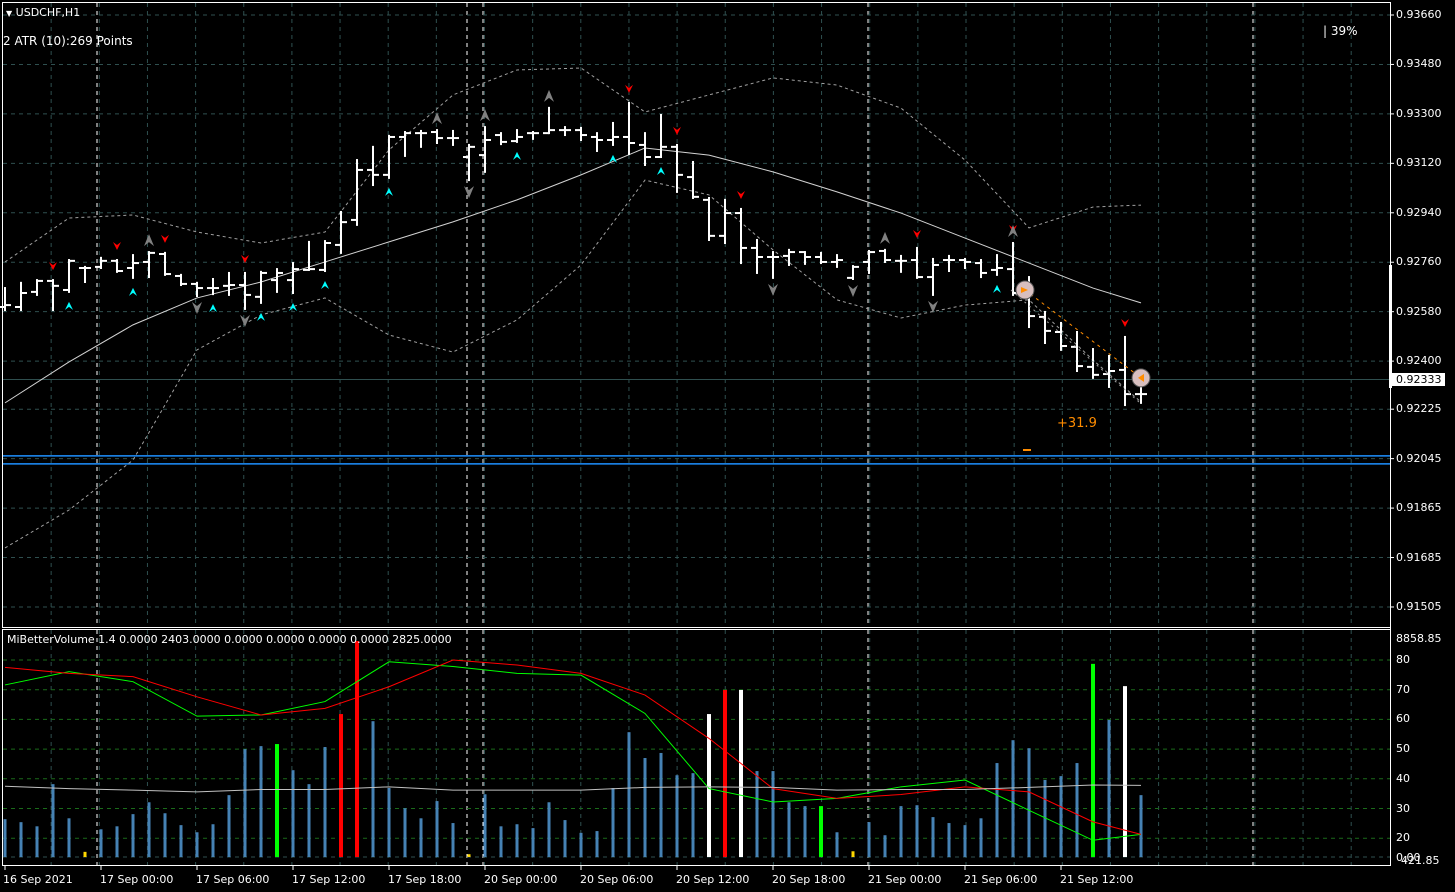 Image resolution: width=1455 pixels, height=892 pixels. What do you see at coordinates (1403, 719) in the screenshot?
I see `indicator-axis-label: 60` at bounding box center [1403, 719].